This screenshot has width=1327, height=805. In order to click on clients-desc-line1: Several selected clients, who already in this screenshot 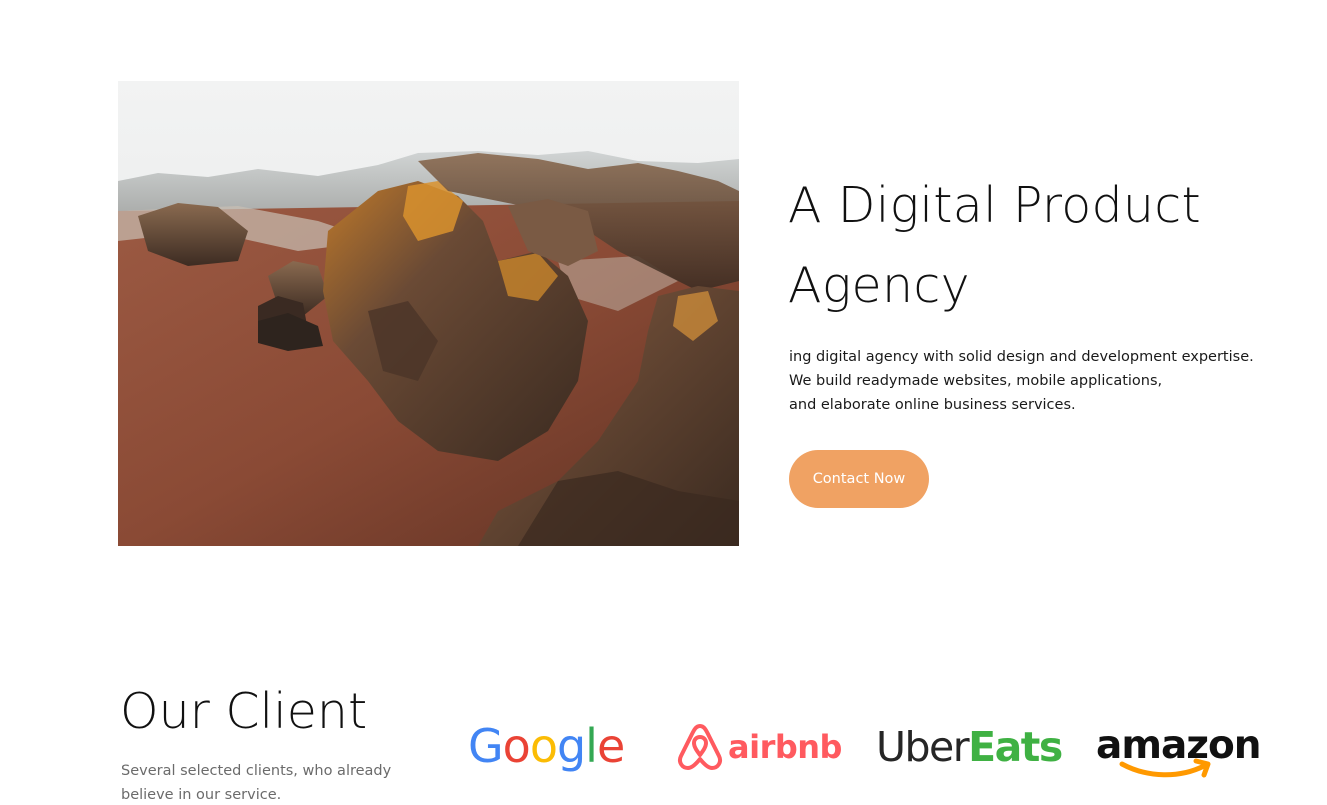, I will do `click(256, 771)`.